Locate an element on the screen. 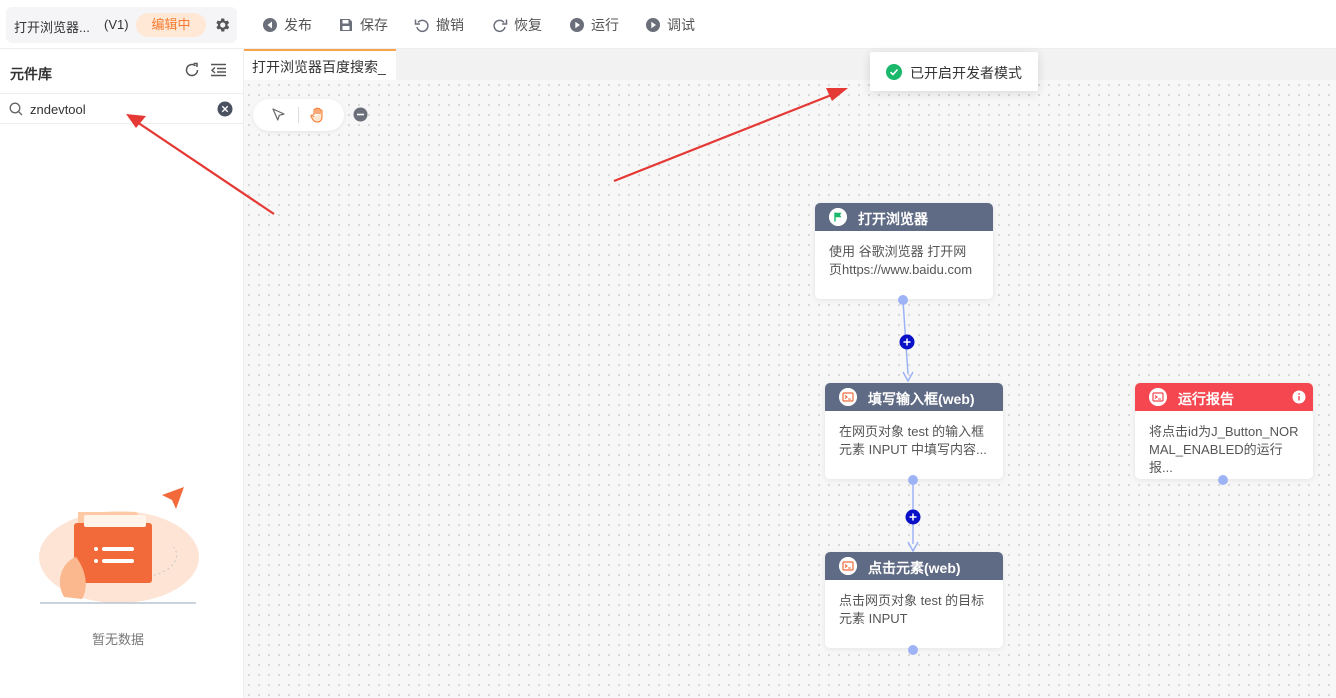 This screenshot has height=698, width=1336. empty-state-text: 暂无数据 is located at coordinates (117, 639).